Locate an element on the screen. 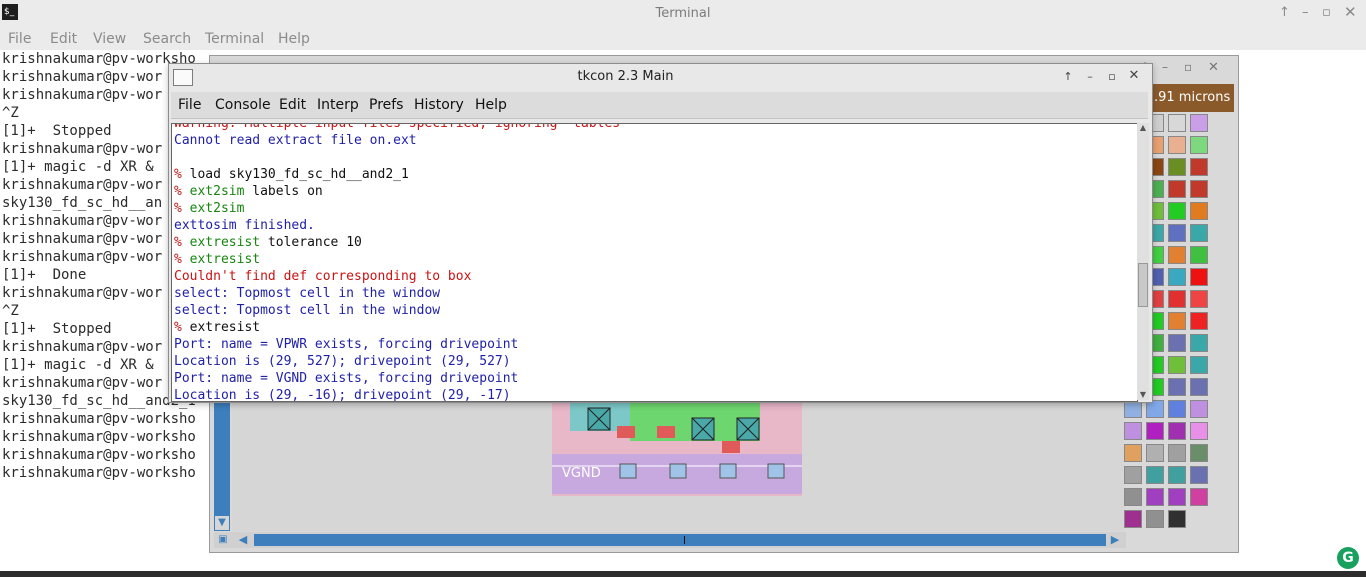 Image resolution: width=1366 pixels, height=577 pixels. magic-maximize-button: ▫ is located at coordinates (1188, 67).